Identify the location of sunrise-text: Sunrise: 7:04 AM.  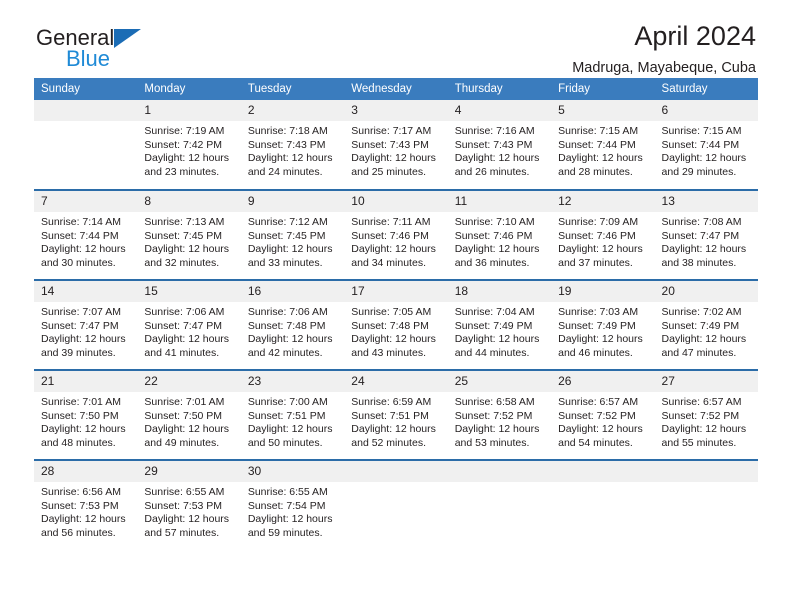
(494, 312).